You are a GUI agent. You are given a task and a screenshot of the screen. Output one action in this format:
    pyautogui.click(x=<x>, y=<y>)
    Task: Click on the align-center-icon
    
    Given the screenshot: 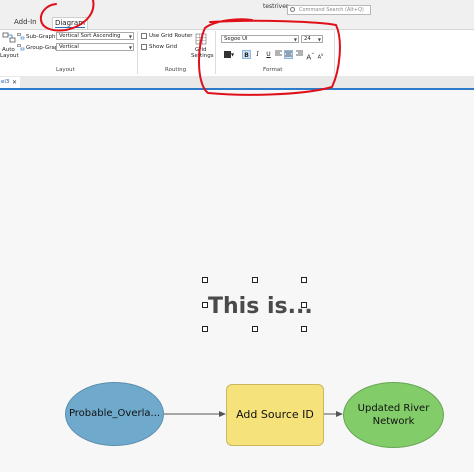 What is the action you would take?
    pyautogui.click(x=288, y=54)
    